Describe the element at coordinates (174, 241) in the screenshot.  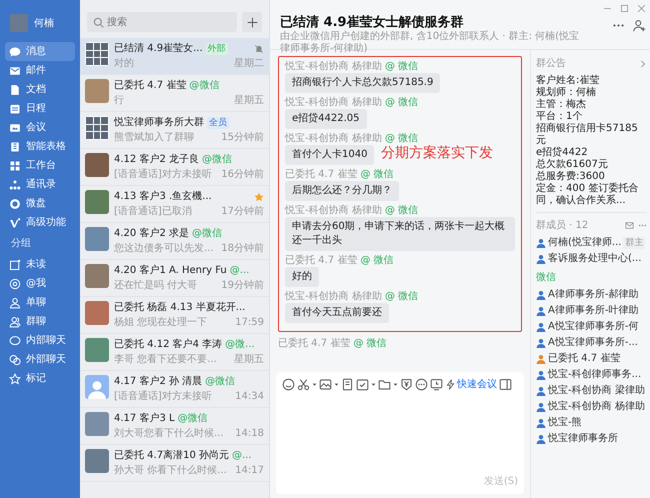
I see `chat-list-item: 4.20 客户2 求是 @微信 您这边债务可以先发... 18分钟前` at that location.